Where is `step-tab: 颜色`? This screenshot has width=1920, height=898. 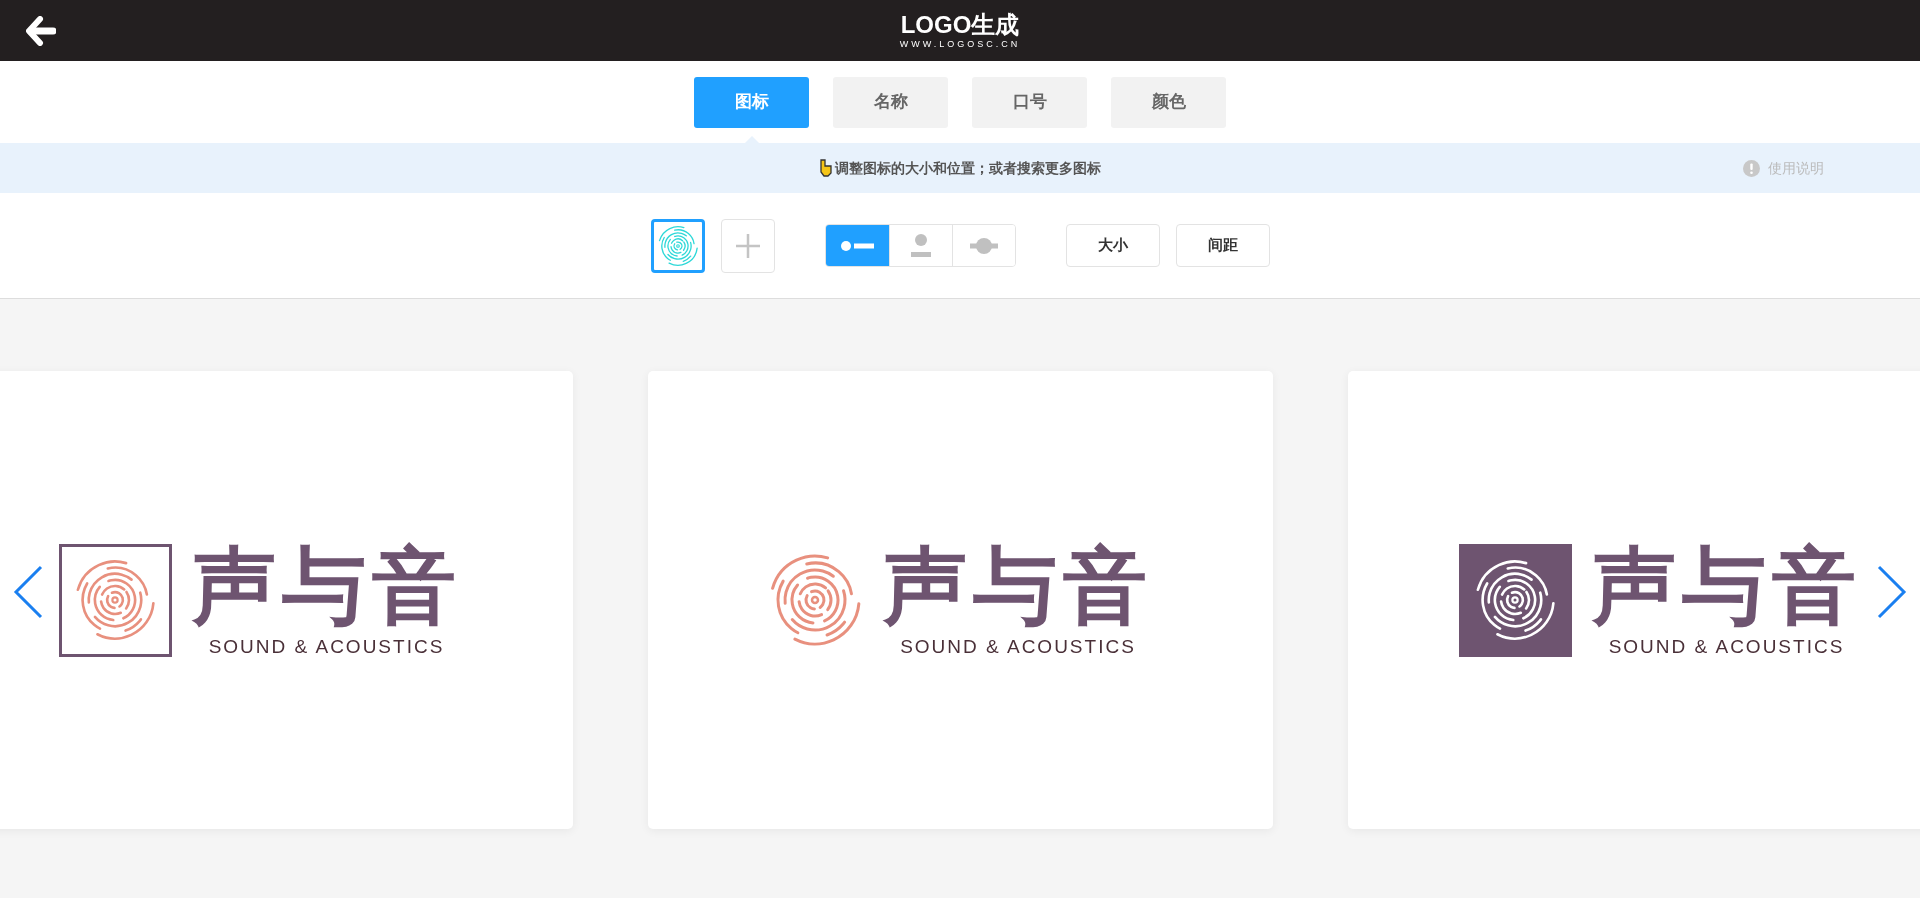 step-tab: 颜色 is located at coordinates (1168, 102).